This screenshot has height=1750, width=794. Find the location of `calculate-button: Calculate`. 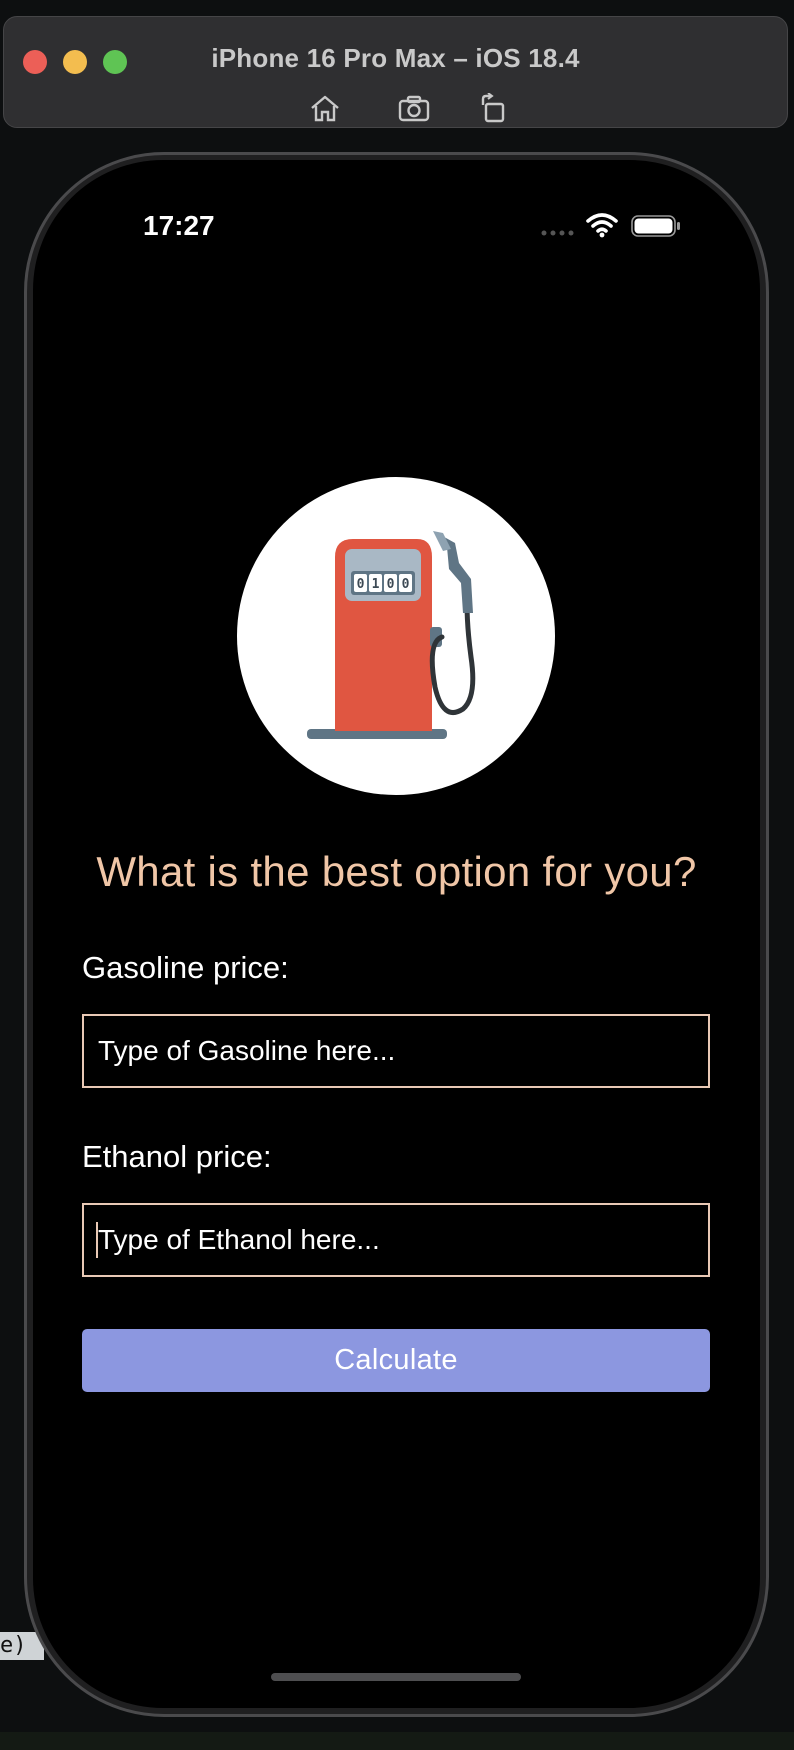

calculate-button: Calculate is located at coordinates (396, 1360).